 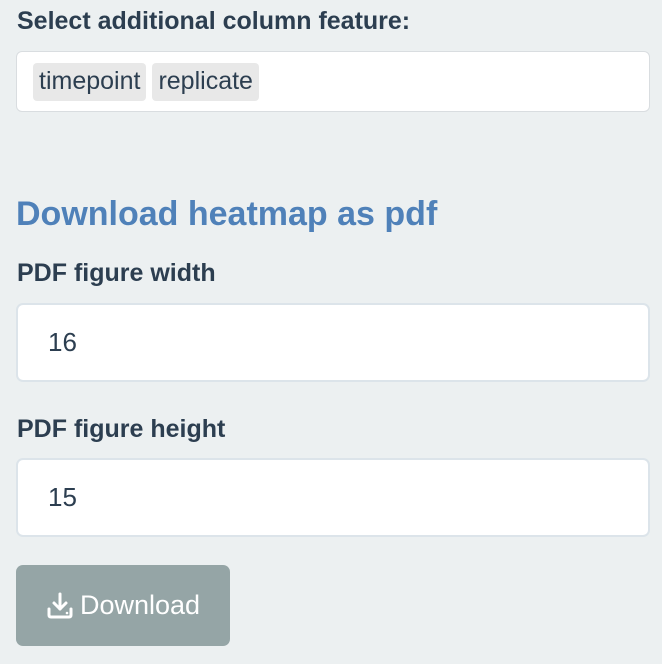 What do you see at coordinates (205, 81) in the screenshot?
I see `selected-chip-replicate: replicate` at bounding box center [205, 81].